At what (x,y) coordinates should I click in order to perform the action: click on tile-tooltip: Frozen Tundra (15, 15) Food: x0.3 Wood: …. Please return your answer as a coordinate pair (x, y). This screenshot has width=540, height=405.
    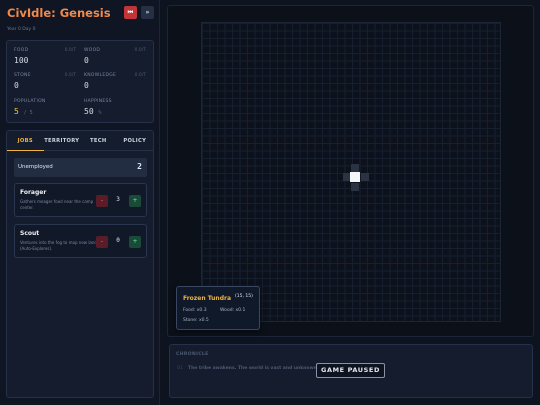
    Looking at the image, I should click on (218, 308).